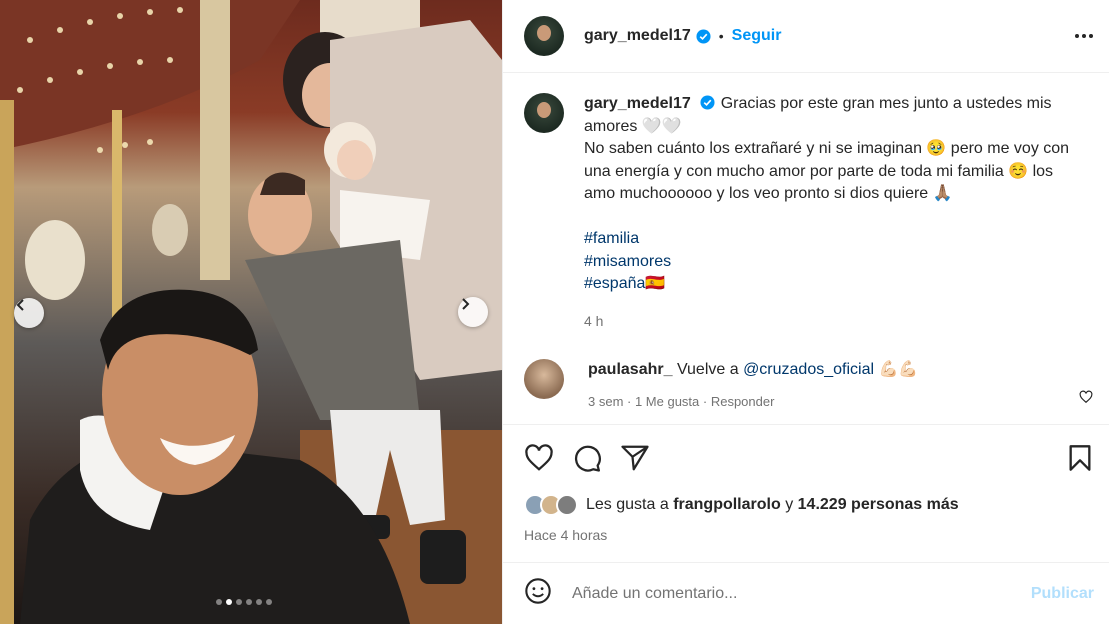 This screenshot has width=1109, height=624. Describe the element at coordinates (757, 36) in the screenshot. I see `follow-button: Seguir` at that location.